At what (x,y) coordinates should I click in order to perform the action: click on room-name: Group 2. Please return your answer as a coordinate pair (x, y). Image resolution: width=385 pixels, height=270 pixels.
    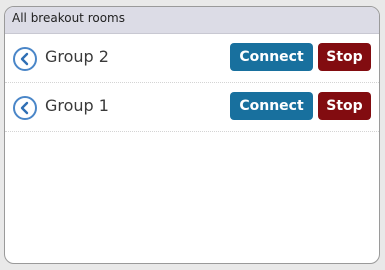
    Looking at the image, I should click on (77, 56).